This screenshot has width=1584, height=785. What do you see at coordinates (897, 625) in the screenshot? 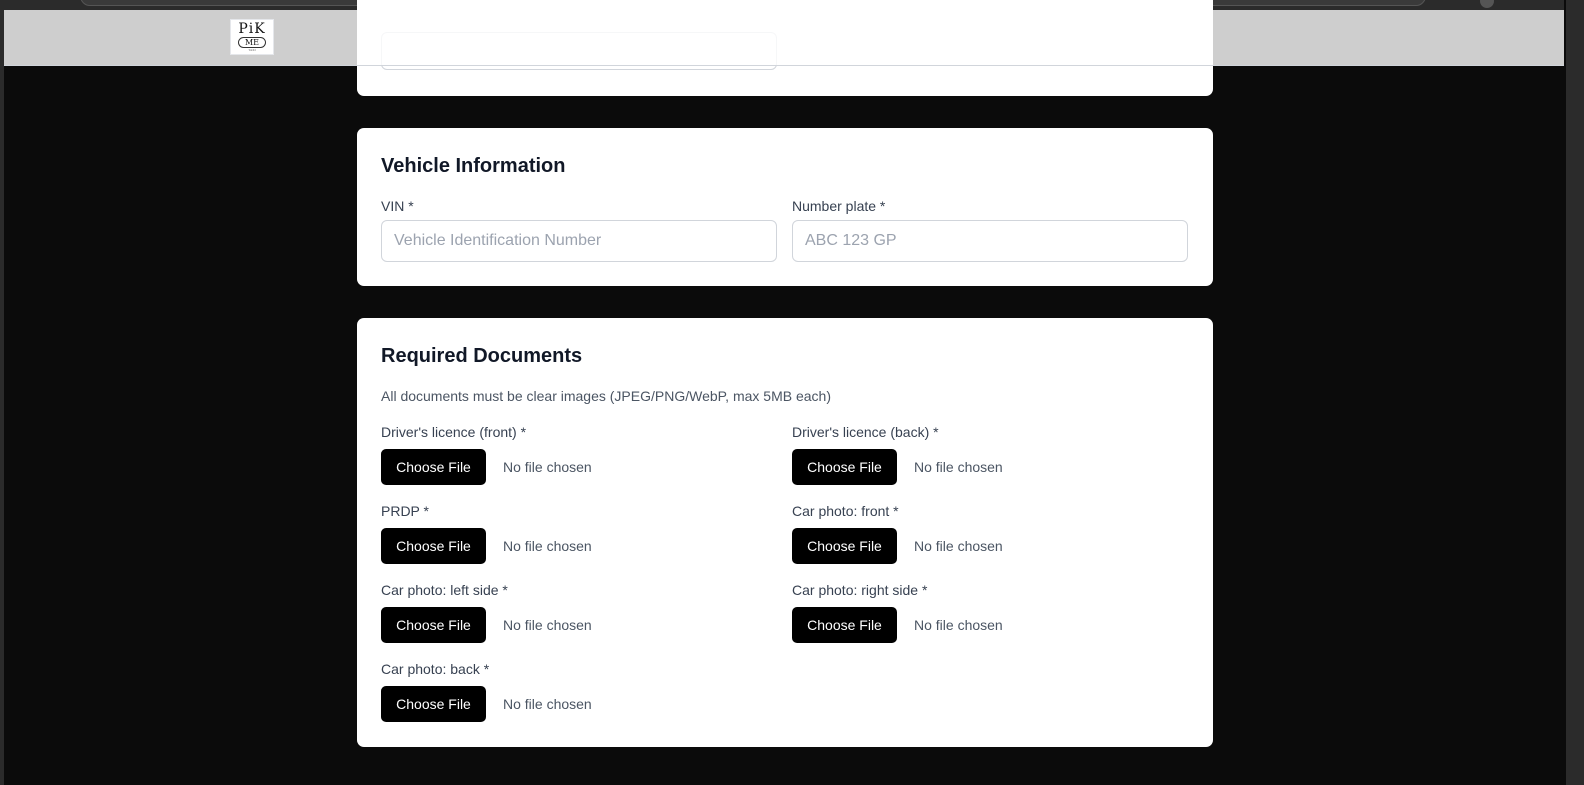
I see `car-photo-right-upload: Choose File No file chosen` at bounding box center [897, 625].